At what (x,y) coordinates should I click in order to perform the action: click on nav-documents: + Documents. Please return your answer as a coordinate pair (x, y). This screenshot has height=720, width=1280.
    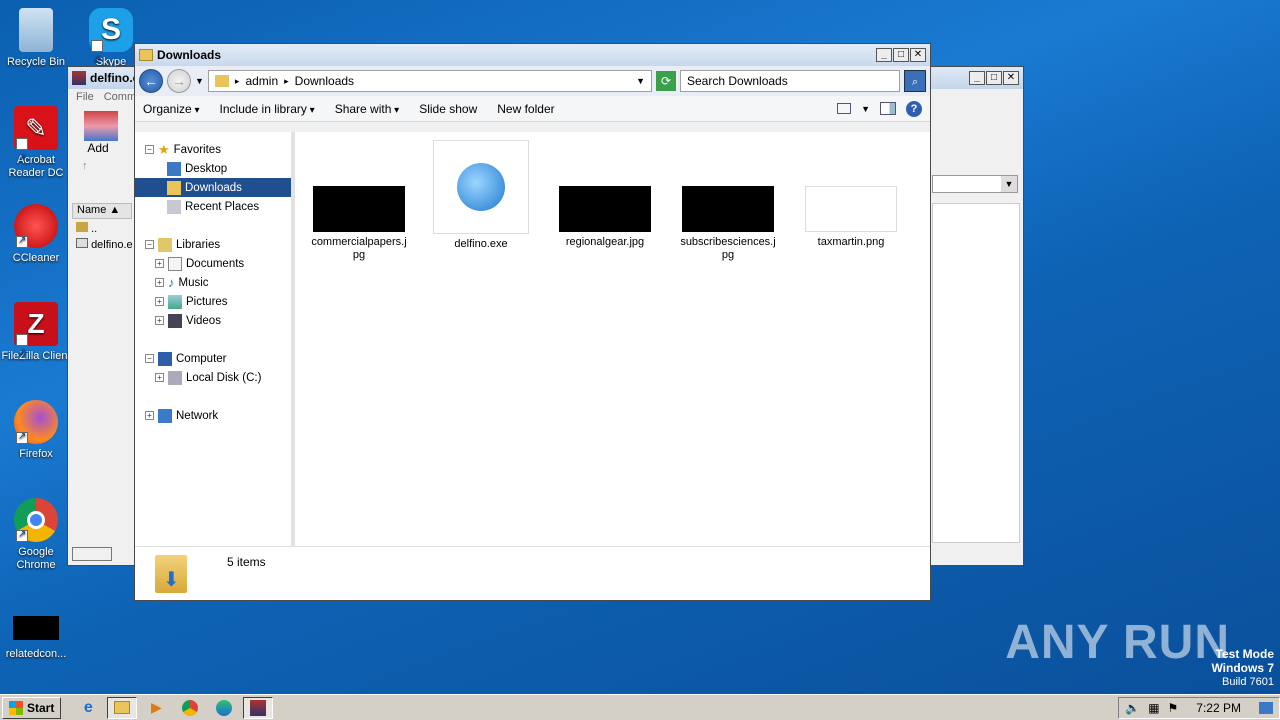
    Looking at the image, I should click on (213, 263).